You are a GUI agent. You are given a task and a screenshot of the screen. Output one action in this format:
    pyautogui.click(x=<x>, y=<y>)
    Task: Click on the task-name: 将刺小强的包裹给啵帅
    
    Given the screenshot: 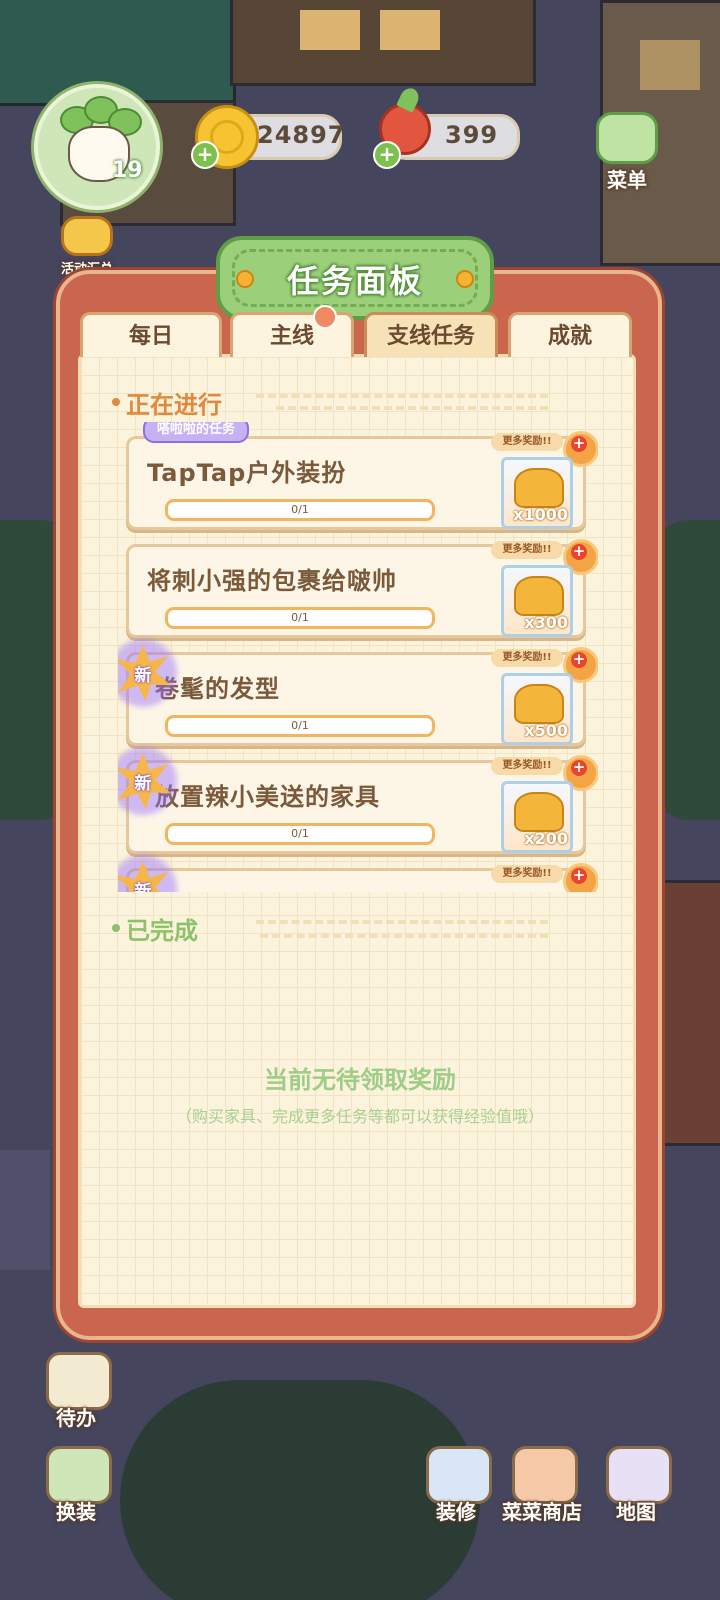 What is the action you would take?
    pyautogui.click(x=272, y=581)
    